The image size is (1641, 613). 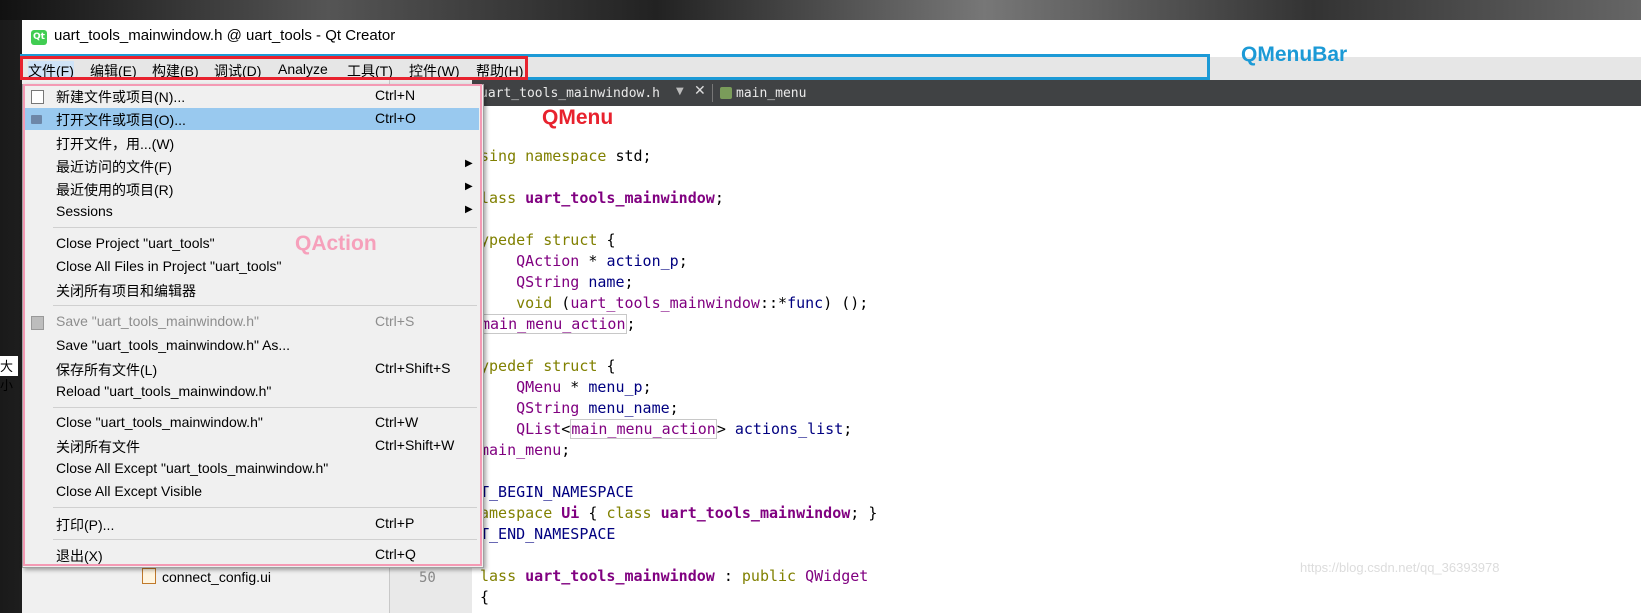 What do you see at coordinates (9, 374) in the screenshot?
I see `background-window-fragment: 大小` at bounding box center [9, 374].